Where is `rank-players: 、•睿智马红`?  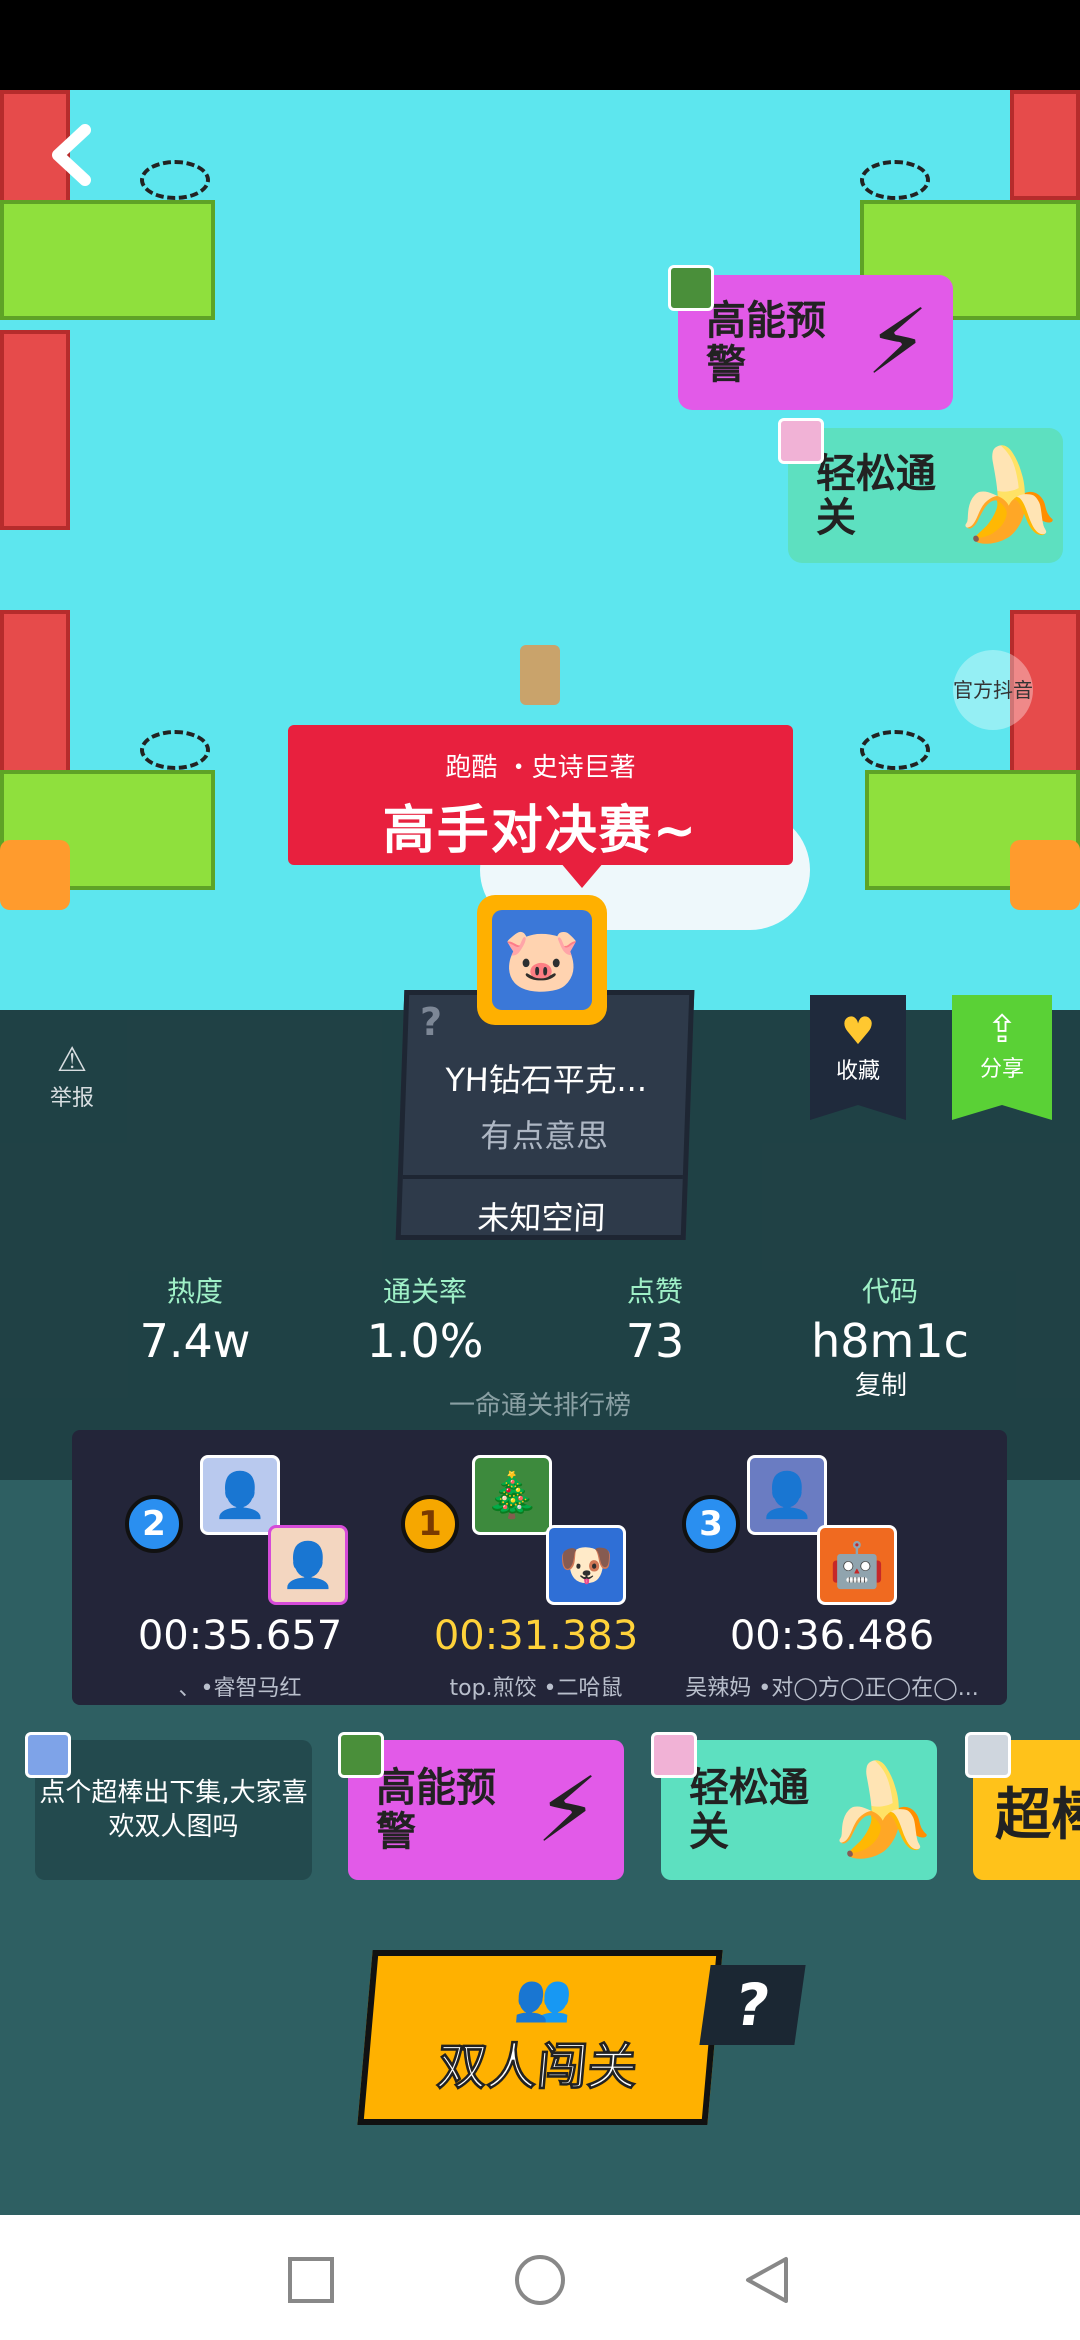
rank-players: 、•睿智马红 is located at coordinates (240, 1688).